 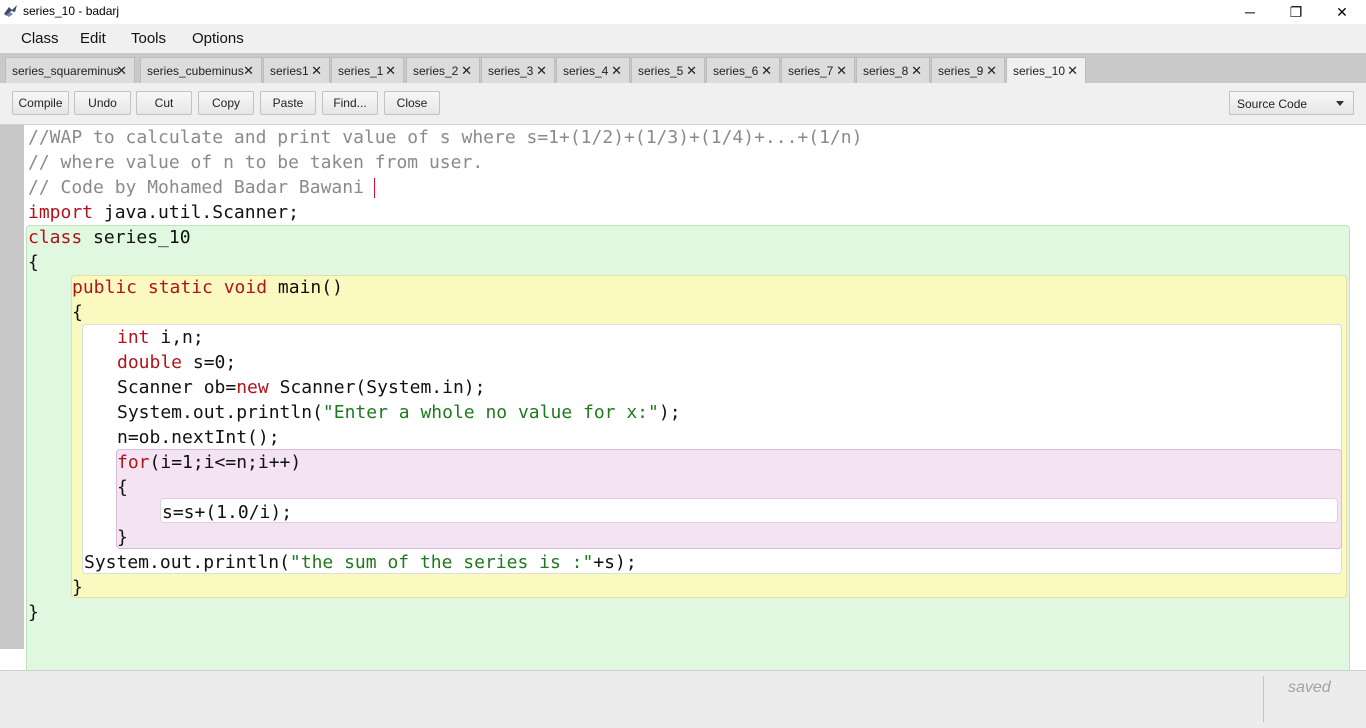 What do you see at coordinates (196, 187) in the screenshot?
I see `code-line: // Code by Mohamed Badar Bawani` at bounding box center [196, 187].